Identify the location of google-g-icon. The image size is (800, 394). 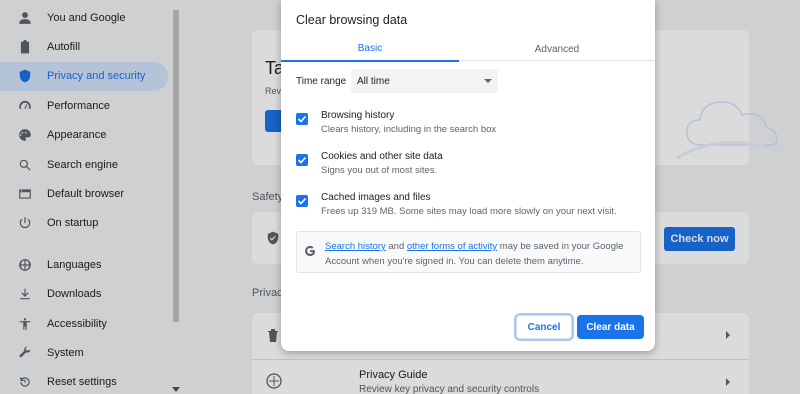
(310, 250).